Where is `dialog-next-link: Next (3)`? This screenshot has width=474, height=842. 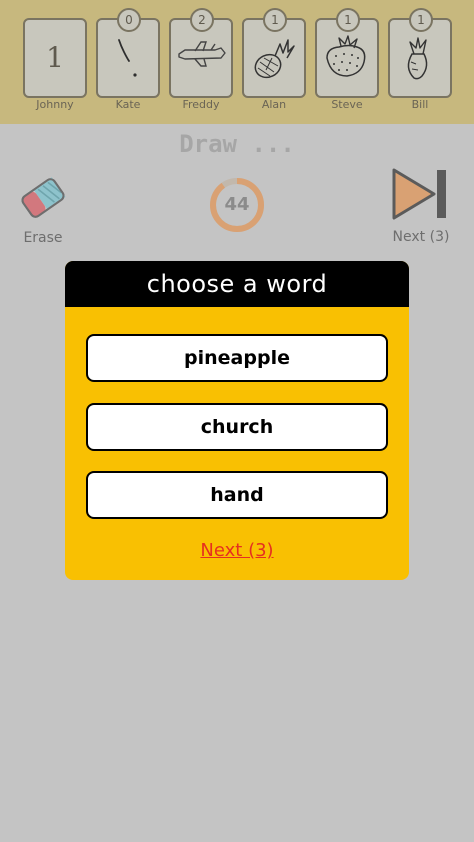
dialog-next-link: Next (3) is located at coordinates (237, 550).